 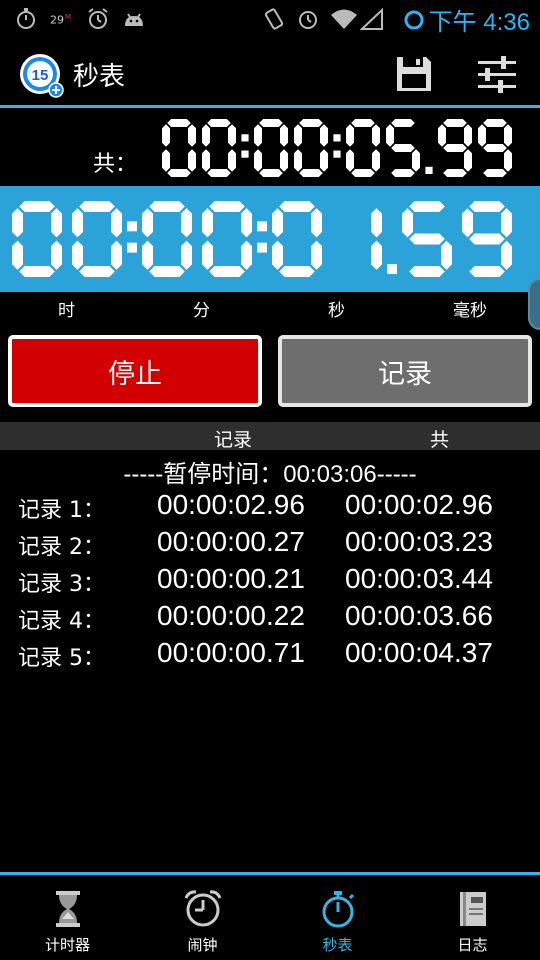 I want to click on settings-sliders-icon, so click(x=497, y=74).